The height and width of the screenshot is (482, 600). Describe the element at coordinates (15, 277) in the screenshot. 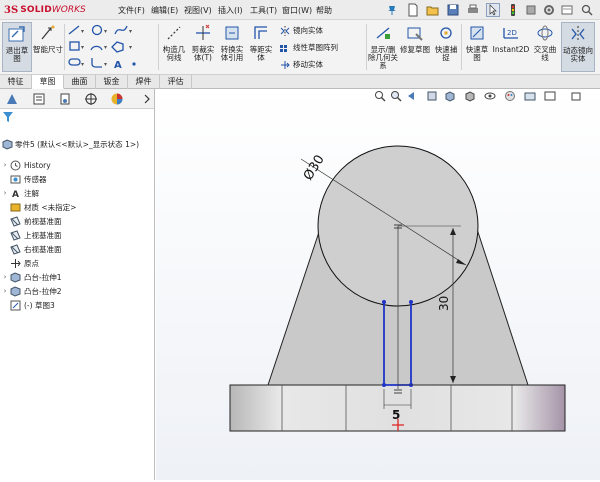

I see `extrude-icon` at that location.